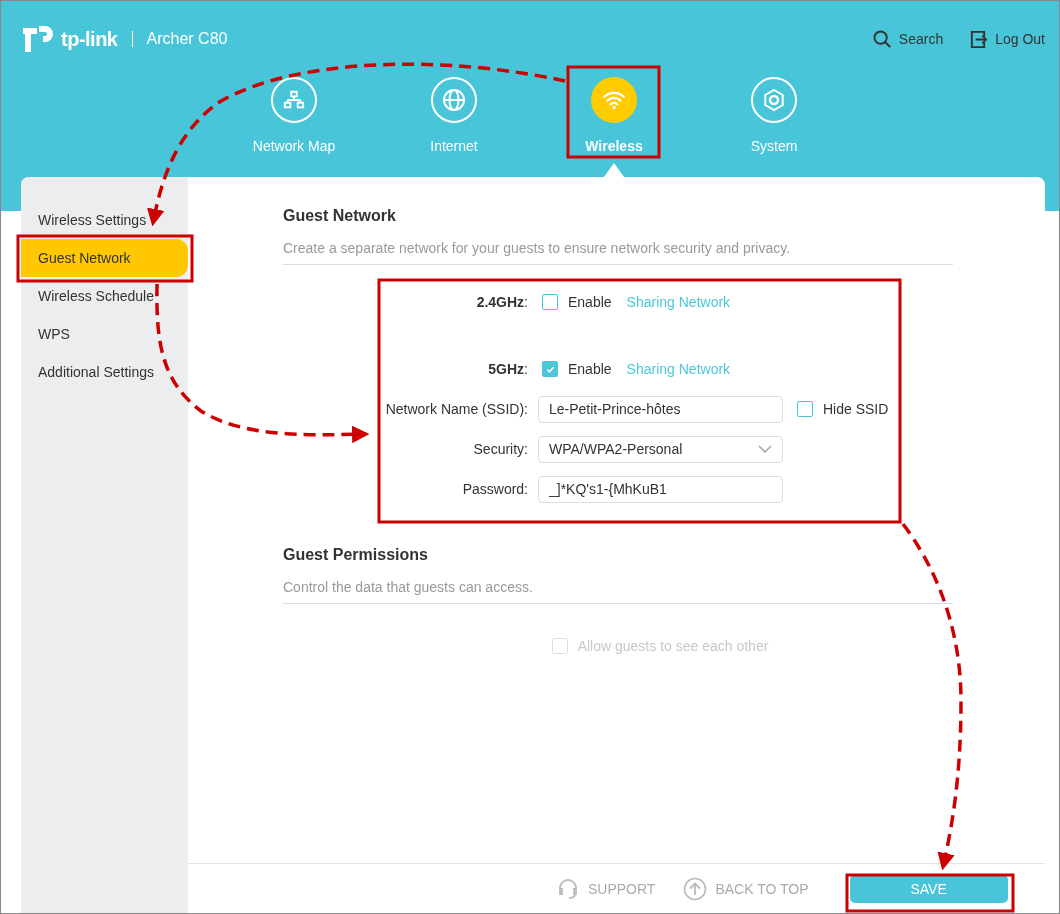  Describe the element at coordinates (494, 489) in the screenshot. I see `field-label: Password:` at that location.